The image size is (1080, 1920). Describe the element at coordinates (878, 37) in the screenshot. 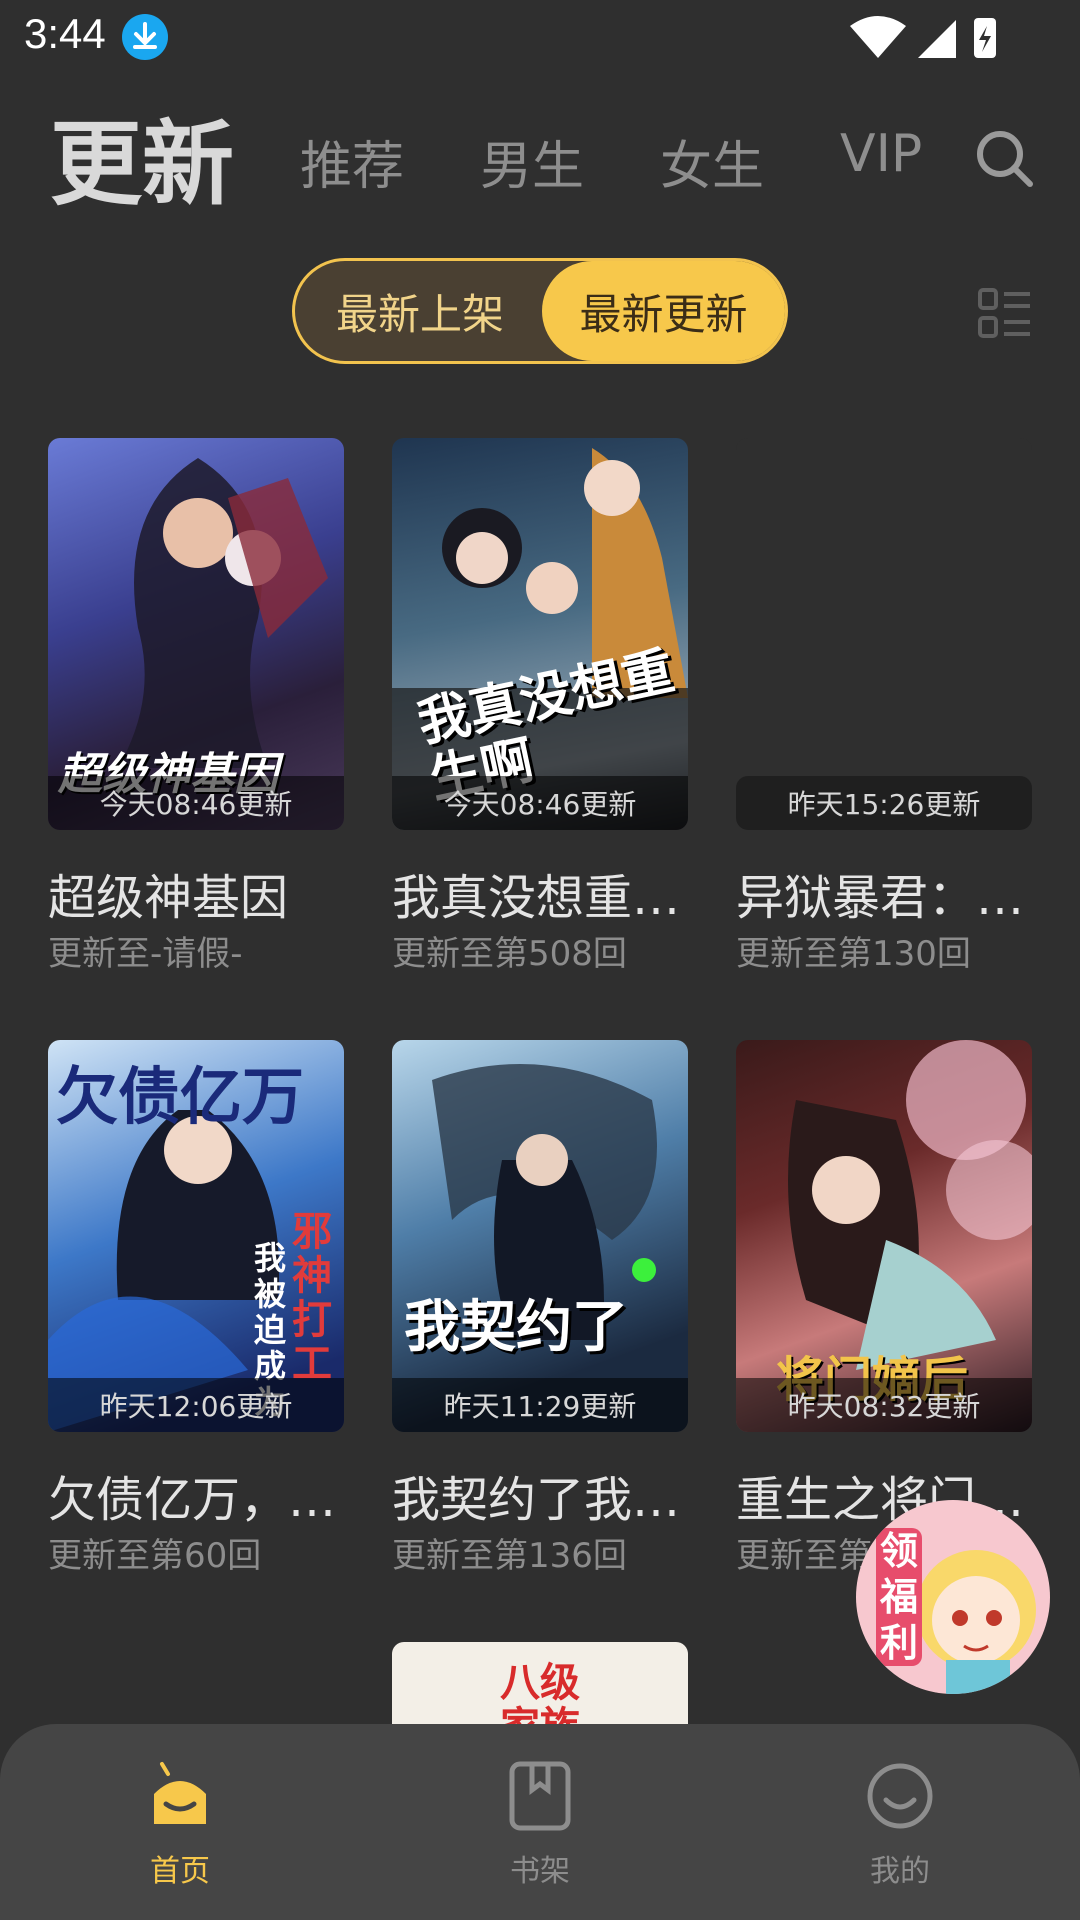

I see `wifi-icon` at that location.